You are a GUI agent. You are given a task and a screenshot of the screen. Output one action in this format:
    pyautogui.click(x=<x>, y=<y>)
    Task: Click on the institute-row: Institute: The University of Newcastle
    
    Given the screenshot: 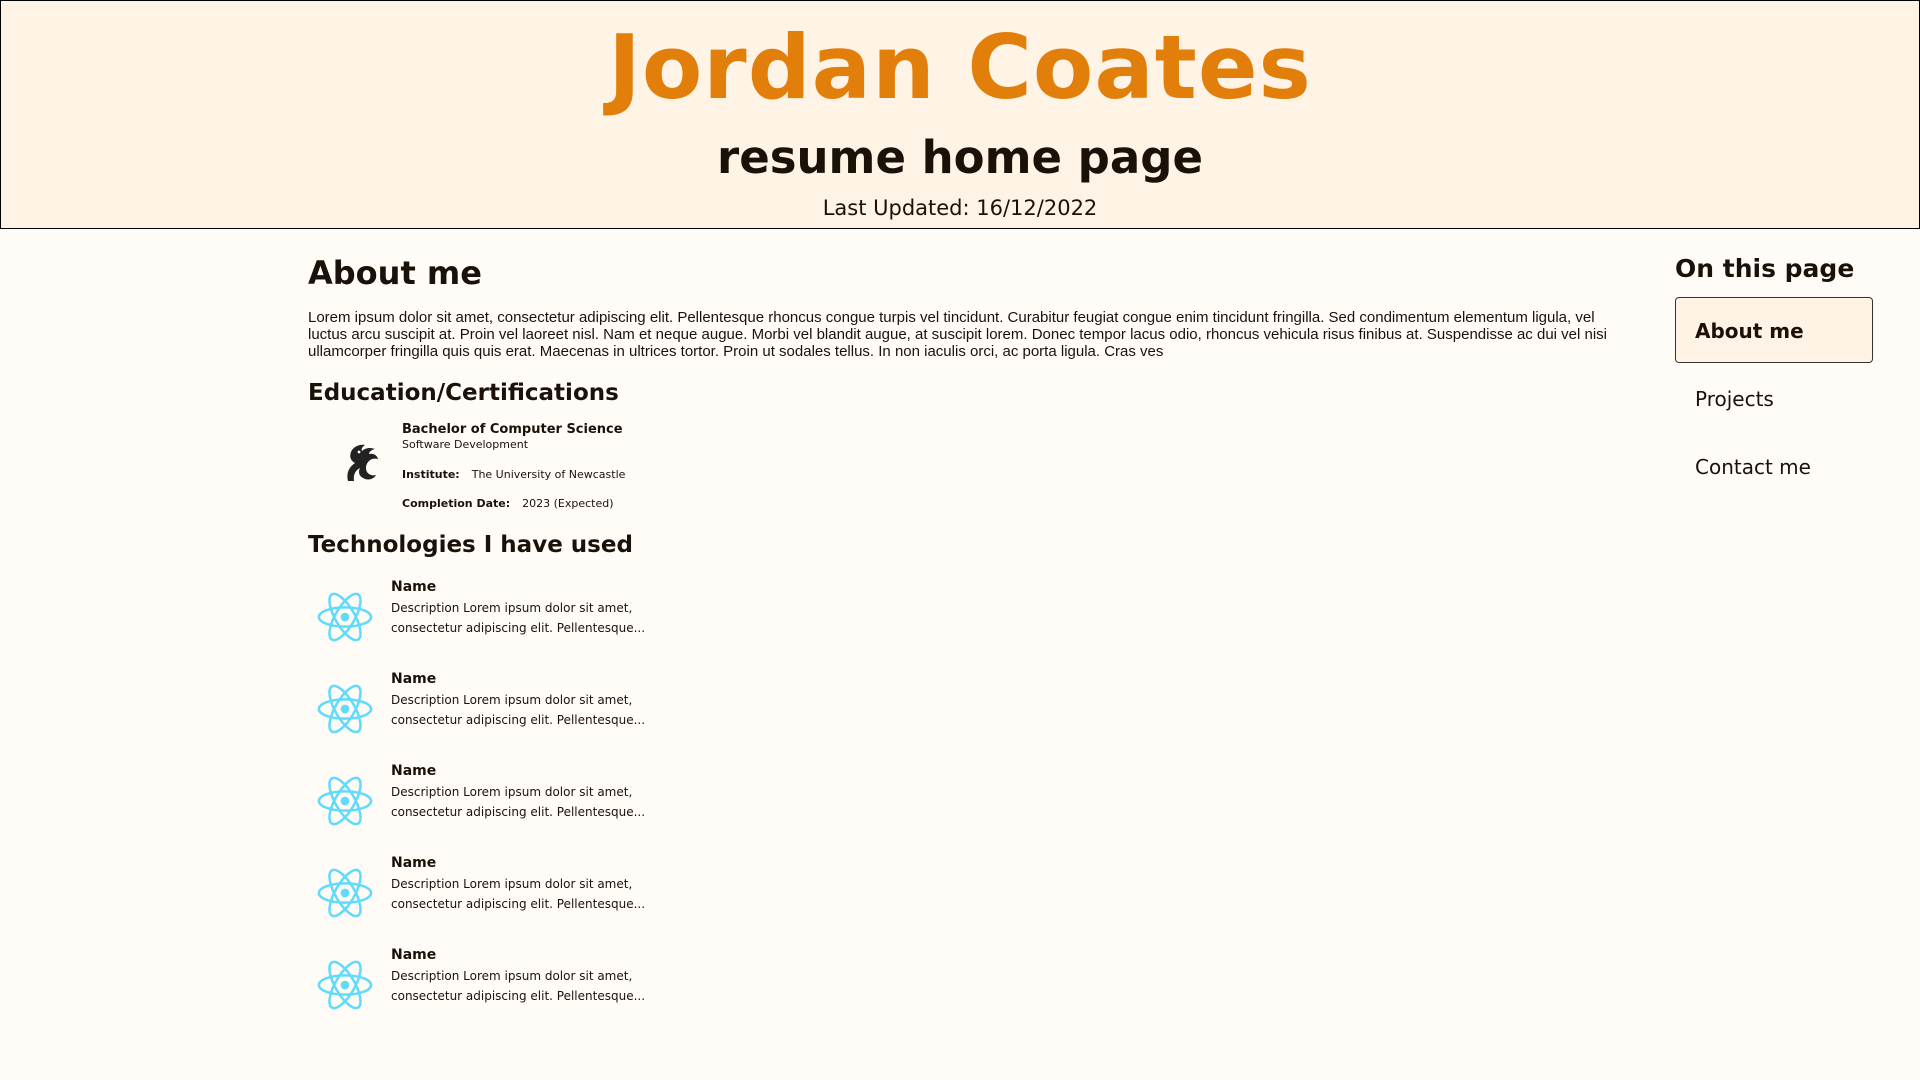 What is the action you would take?
    pyautogui.click(x=513, y=475)
    